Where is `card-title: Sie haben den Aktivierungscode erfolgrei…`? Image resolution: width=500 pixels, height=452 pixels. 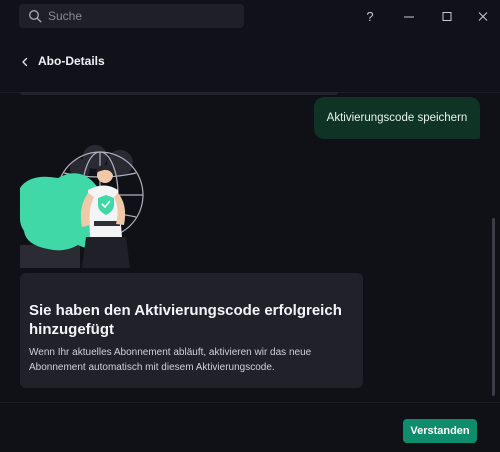
card-title: Sie haben den Aktivierungscode erfolgrei… is located at coordinates (185, 320).